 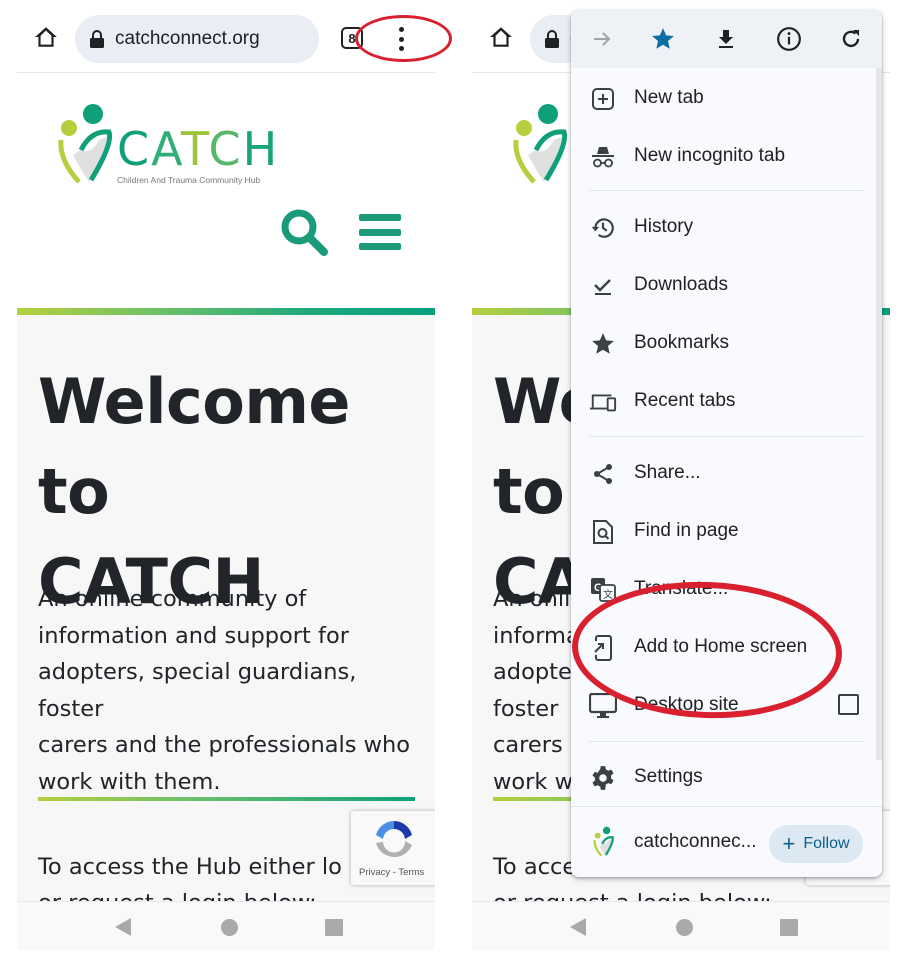 I want to click on find-in-page-icon, so click(x=603, y=532).